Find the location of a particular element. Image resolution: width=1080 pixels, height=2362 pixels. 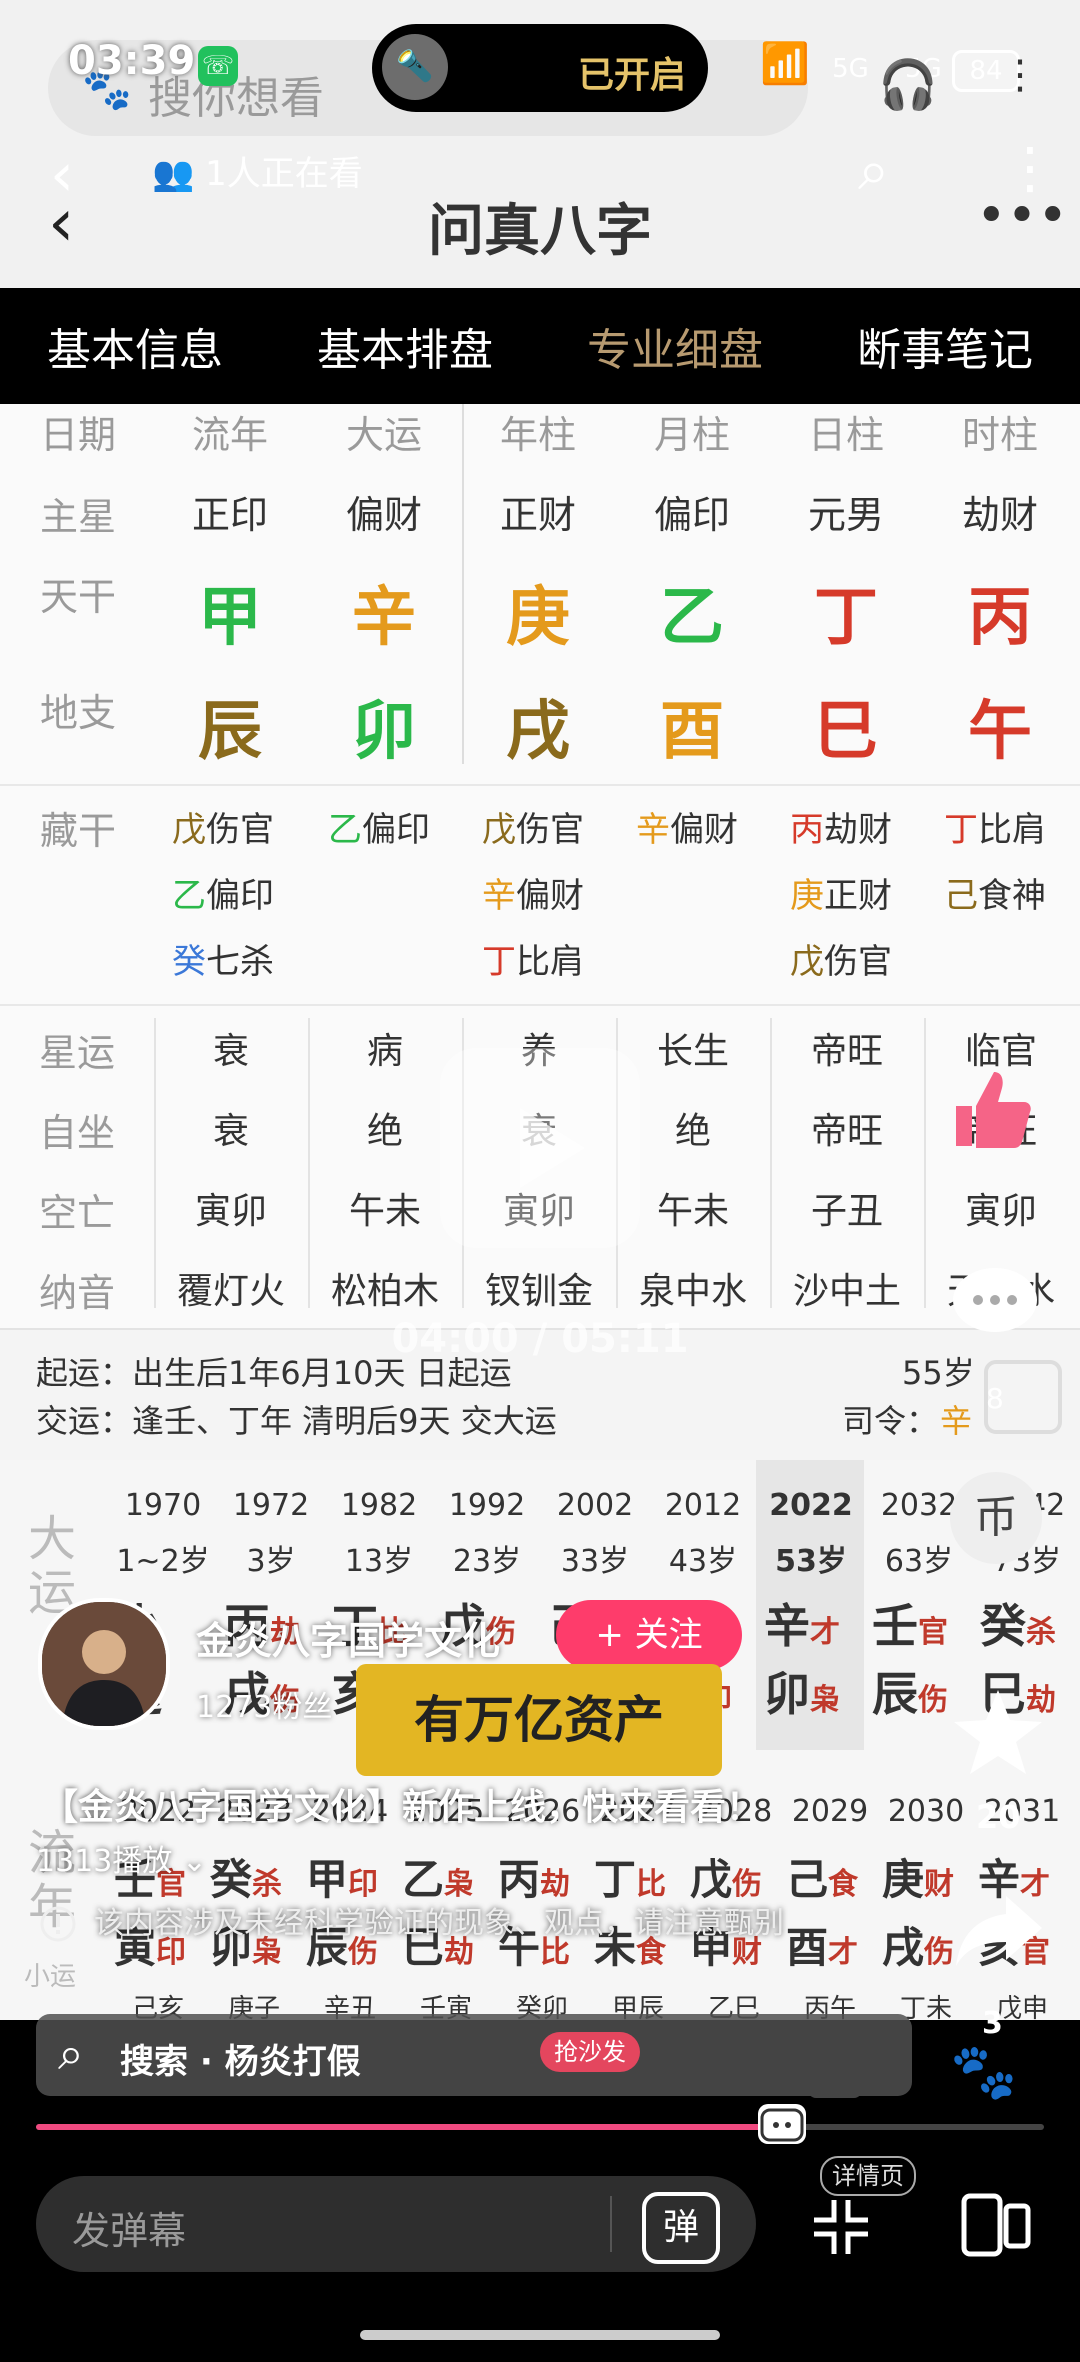

dizhi-char: 戌 is located at coordinates (538, 732).